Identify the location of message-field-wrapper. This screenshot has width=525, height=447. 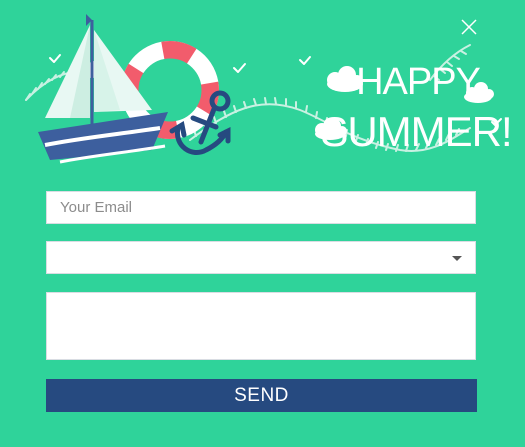
(261, 326).